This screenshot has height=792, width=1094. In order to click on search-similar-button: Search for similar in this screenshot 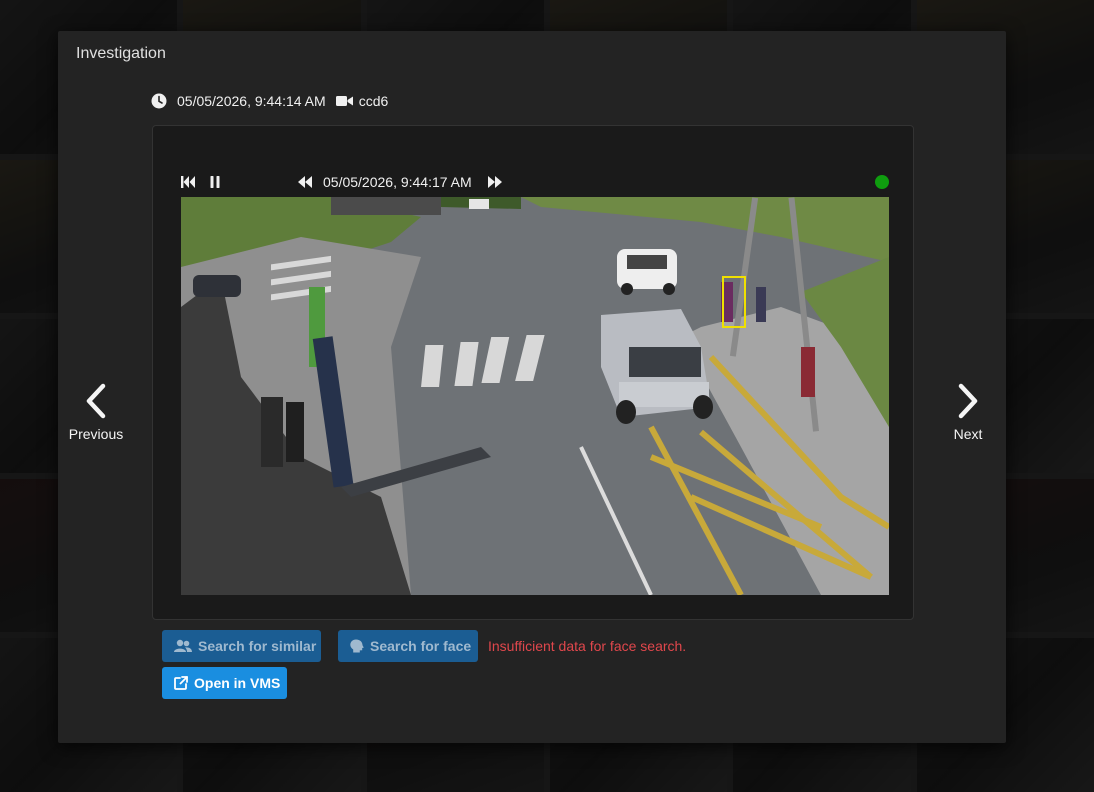, I will do `click(241, 646)`.